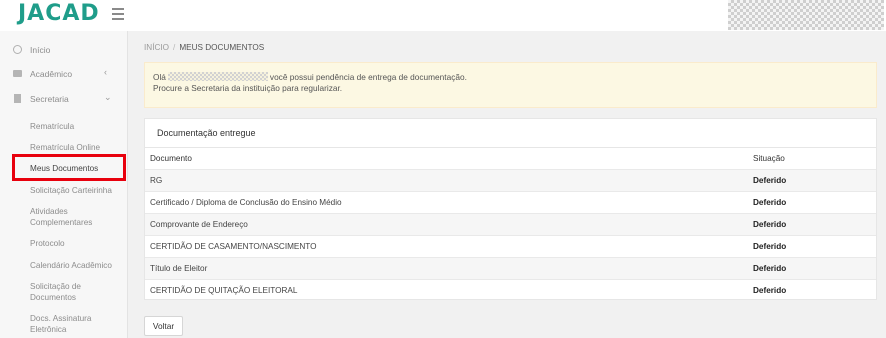 The image size is (886, 338). What do you see at coordinates (75, 292) in the screenshot?
I see `submenu-solicitacao-documentos: Solicitação de Documentos` at bounding box center [75, 292].